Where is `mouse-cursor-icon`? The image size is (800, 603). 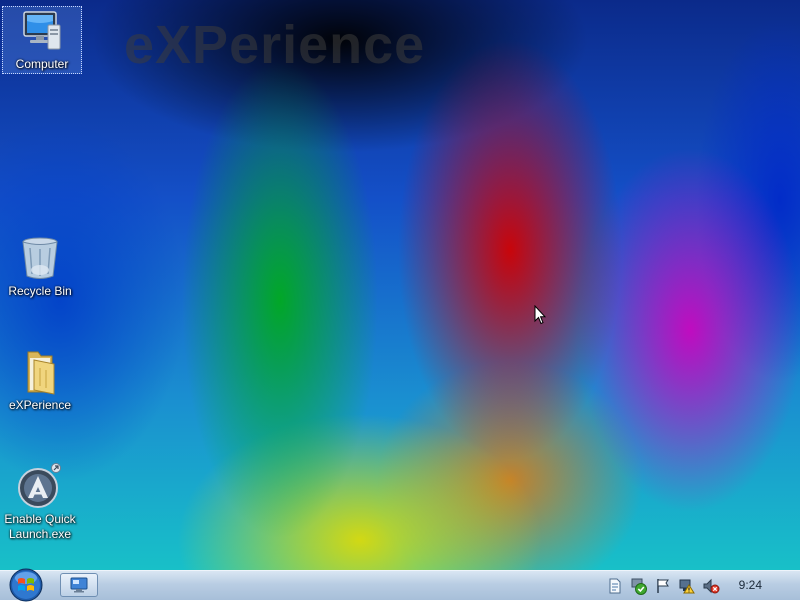 mouse-cursor-icon is located at coordinates (540, 315).